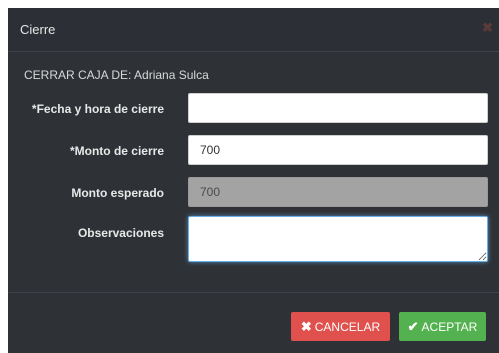 This screenshot has width=499, height=353. I want to click on close-icon: ✖, so click(487, 28).